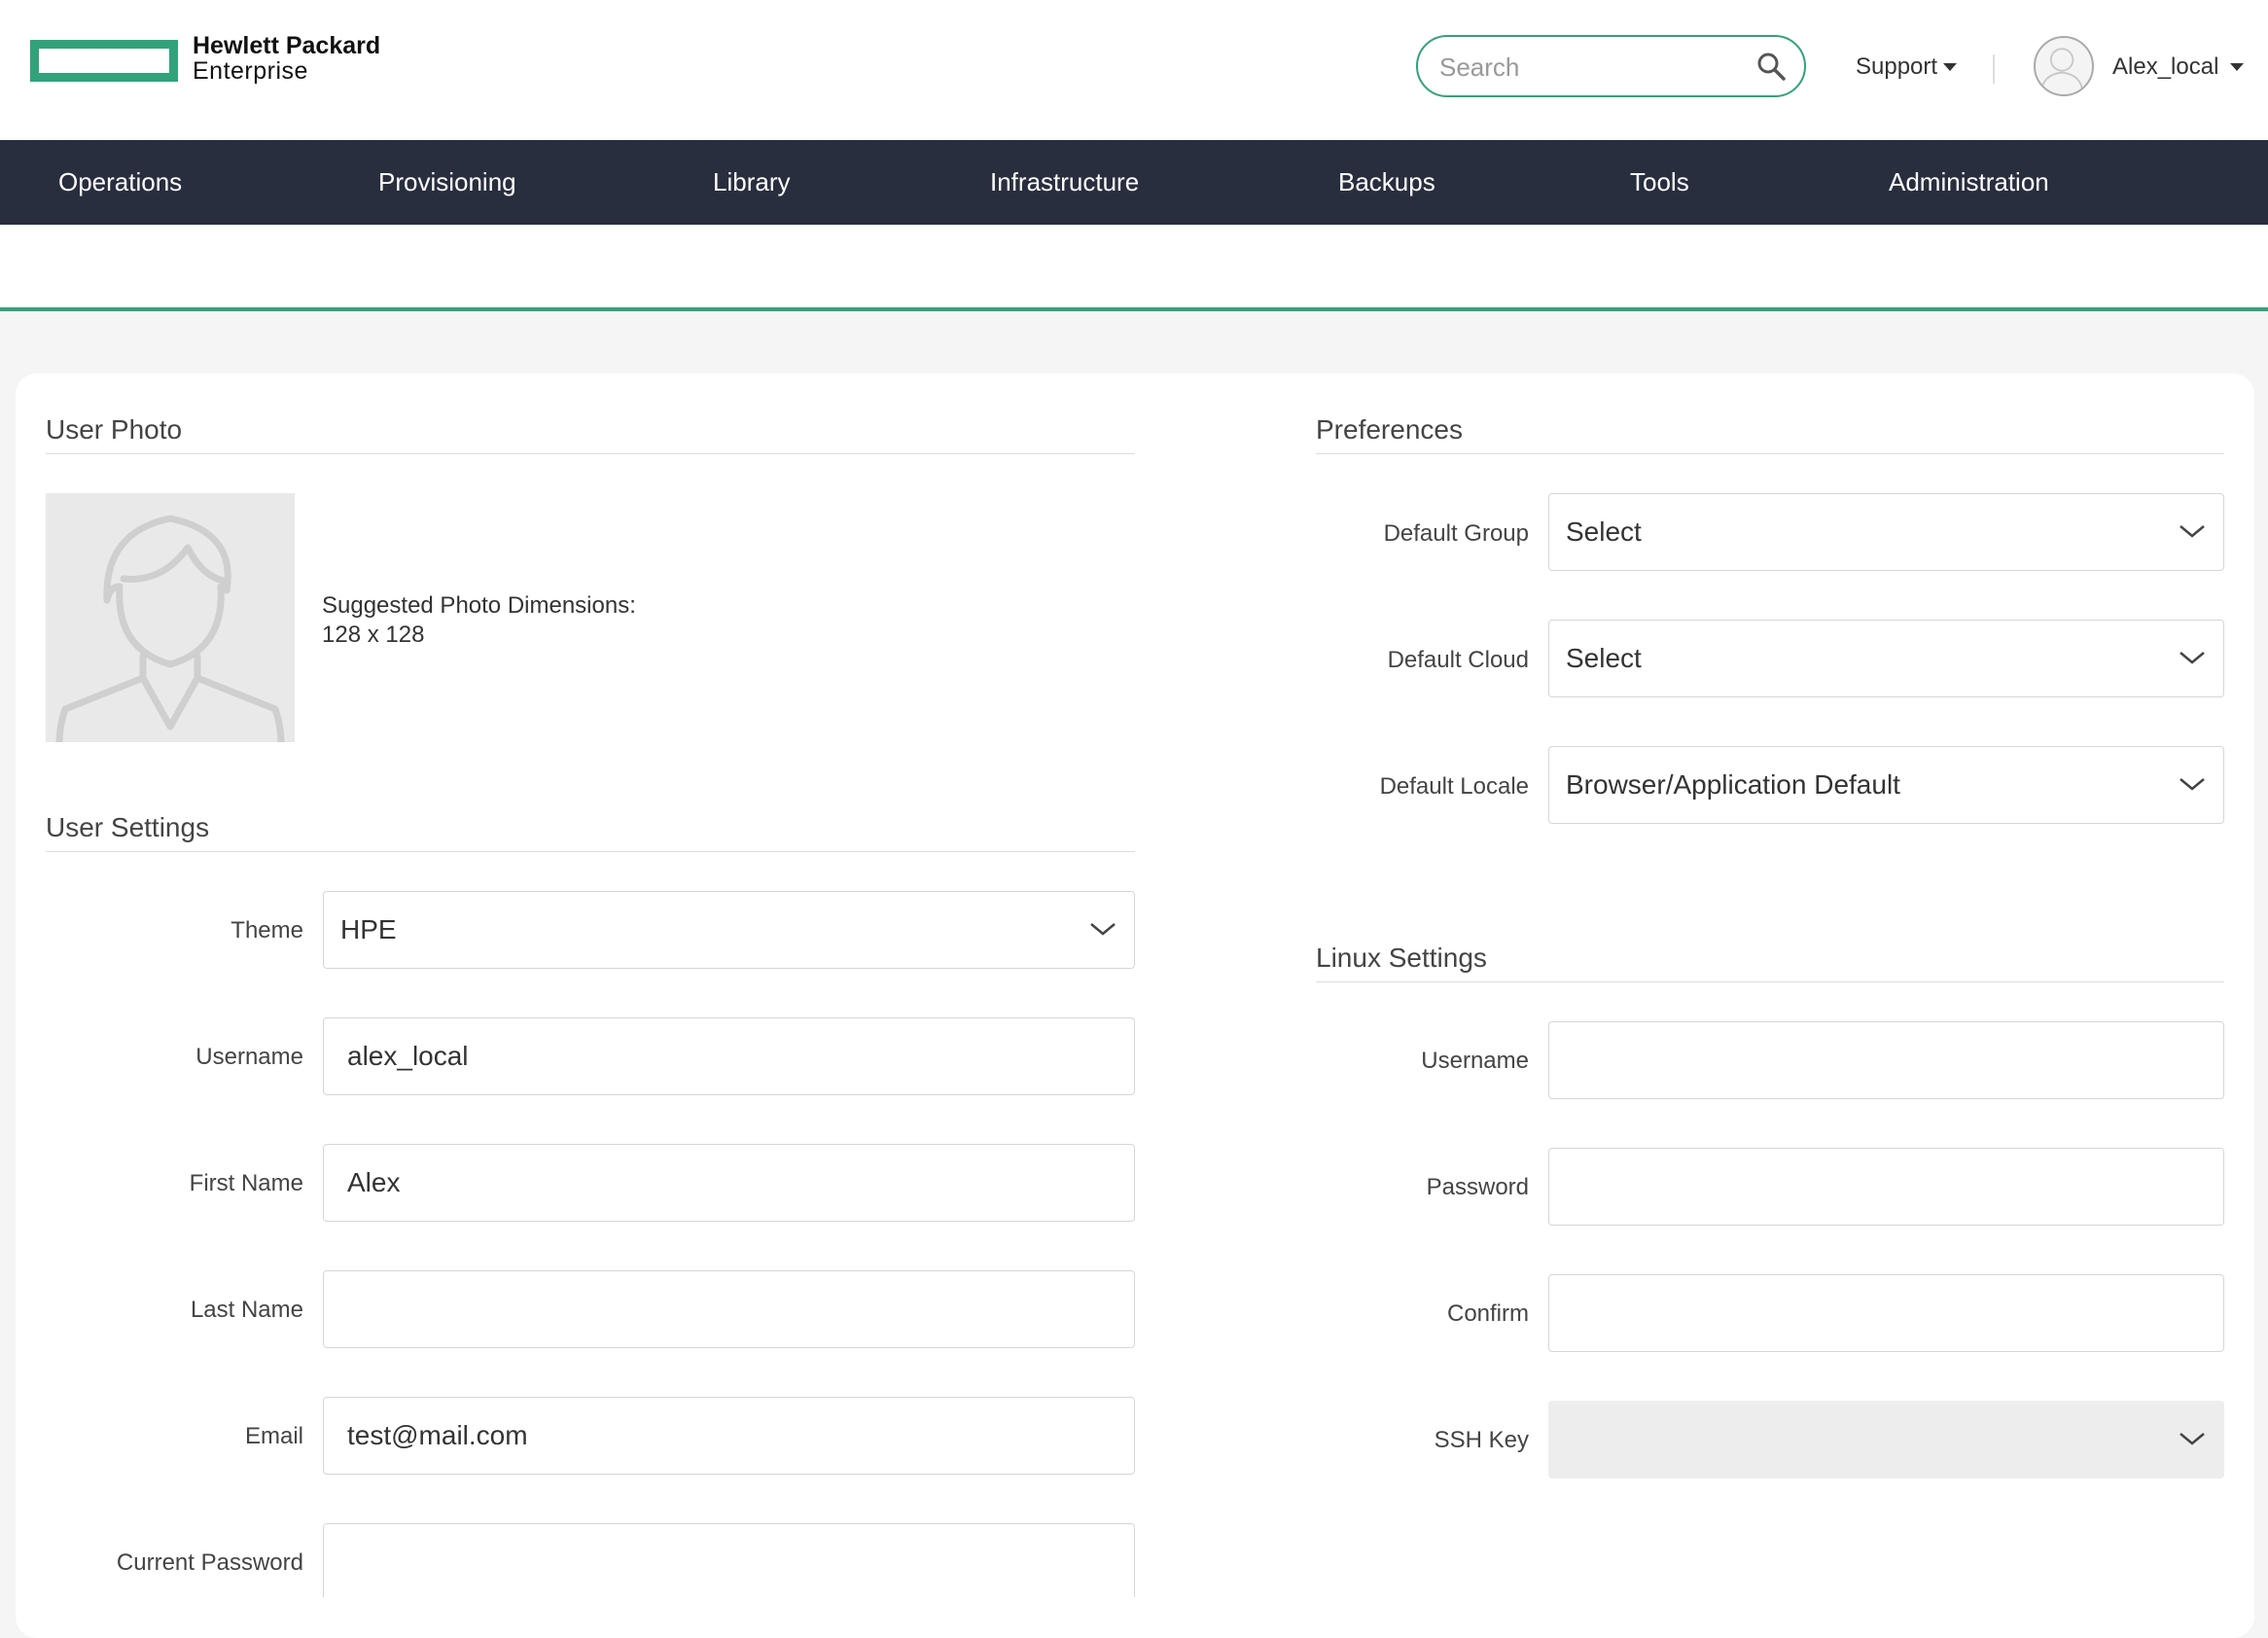  Describe the element at coordinates (1487, 1313) in the screenshot. I see `linux-confirm-label: Confirm` at that location.